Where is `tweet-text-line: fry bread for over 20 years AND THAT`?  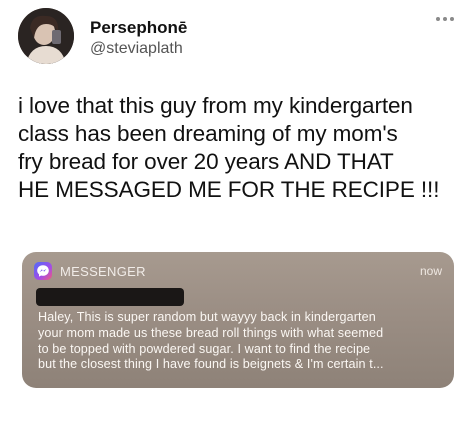
tweet-text-line: fry bread for over 20 years AND THAT is located at coordinates (206, 161).